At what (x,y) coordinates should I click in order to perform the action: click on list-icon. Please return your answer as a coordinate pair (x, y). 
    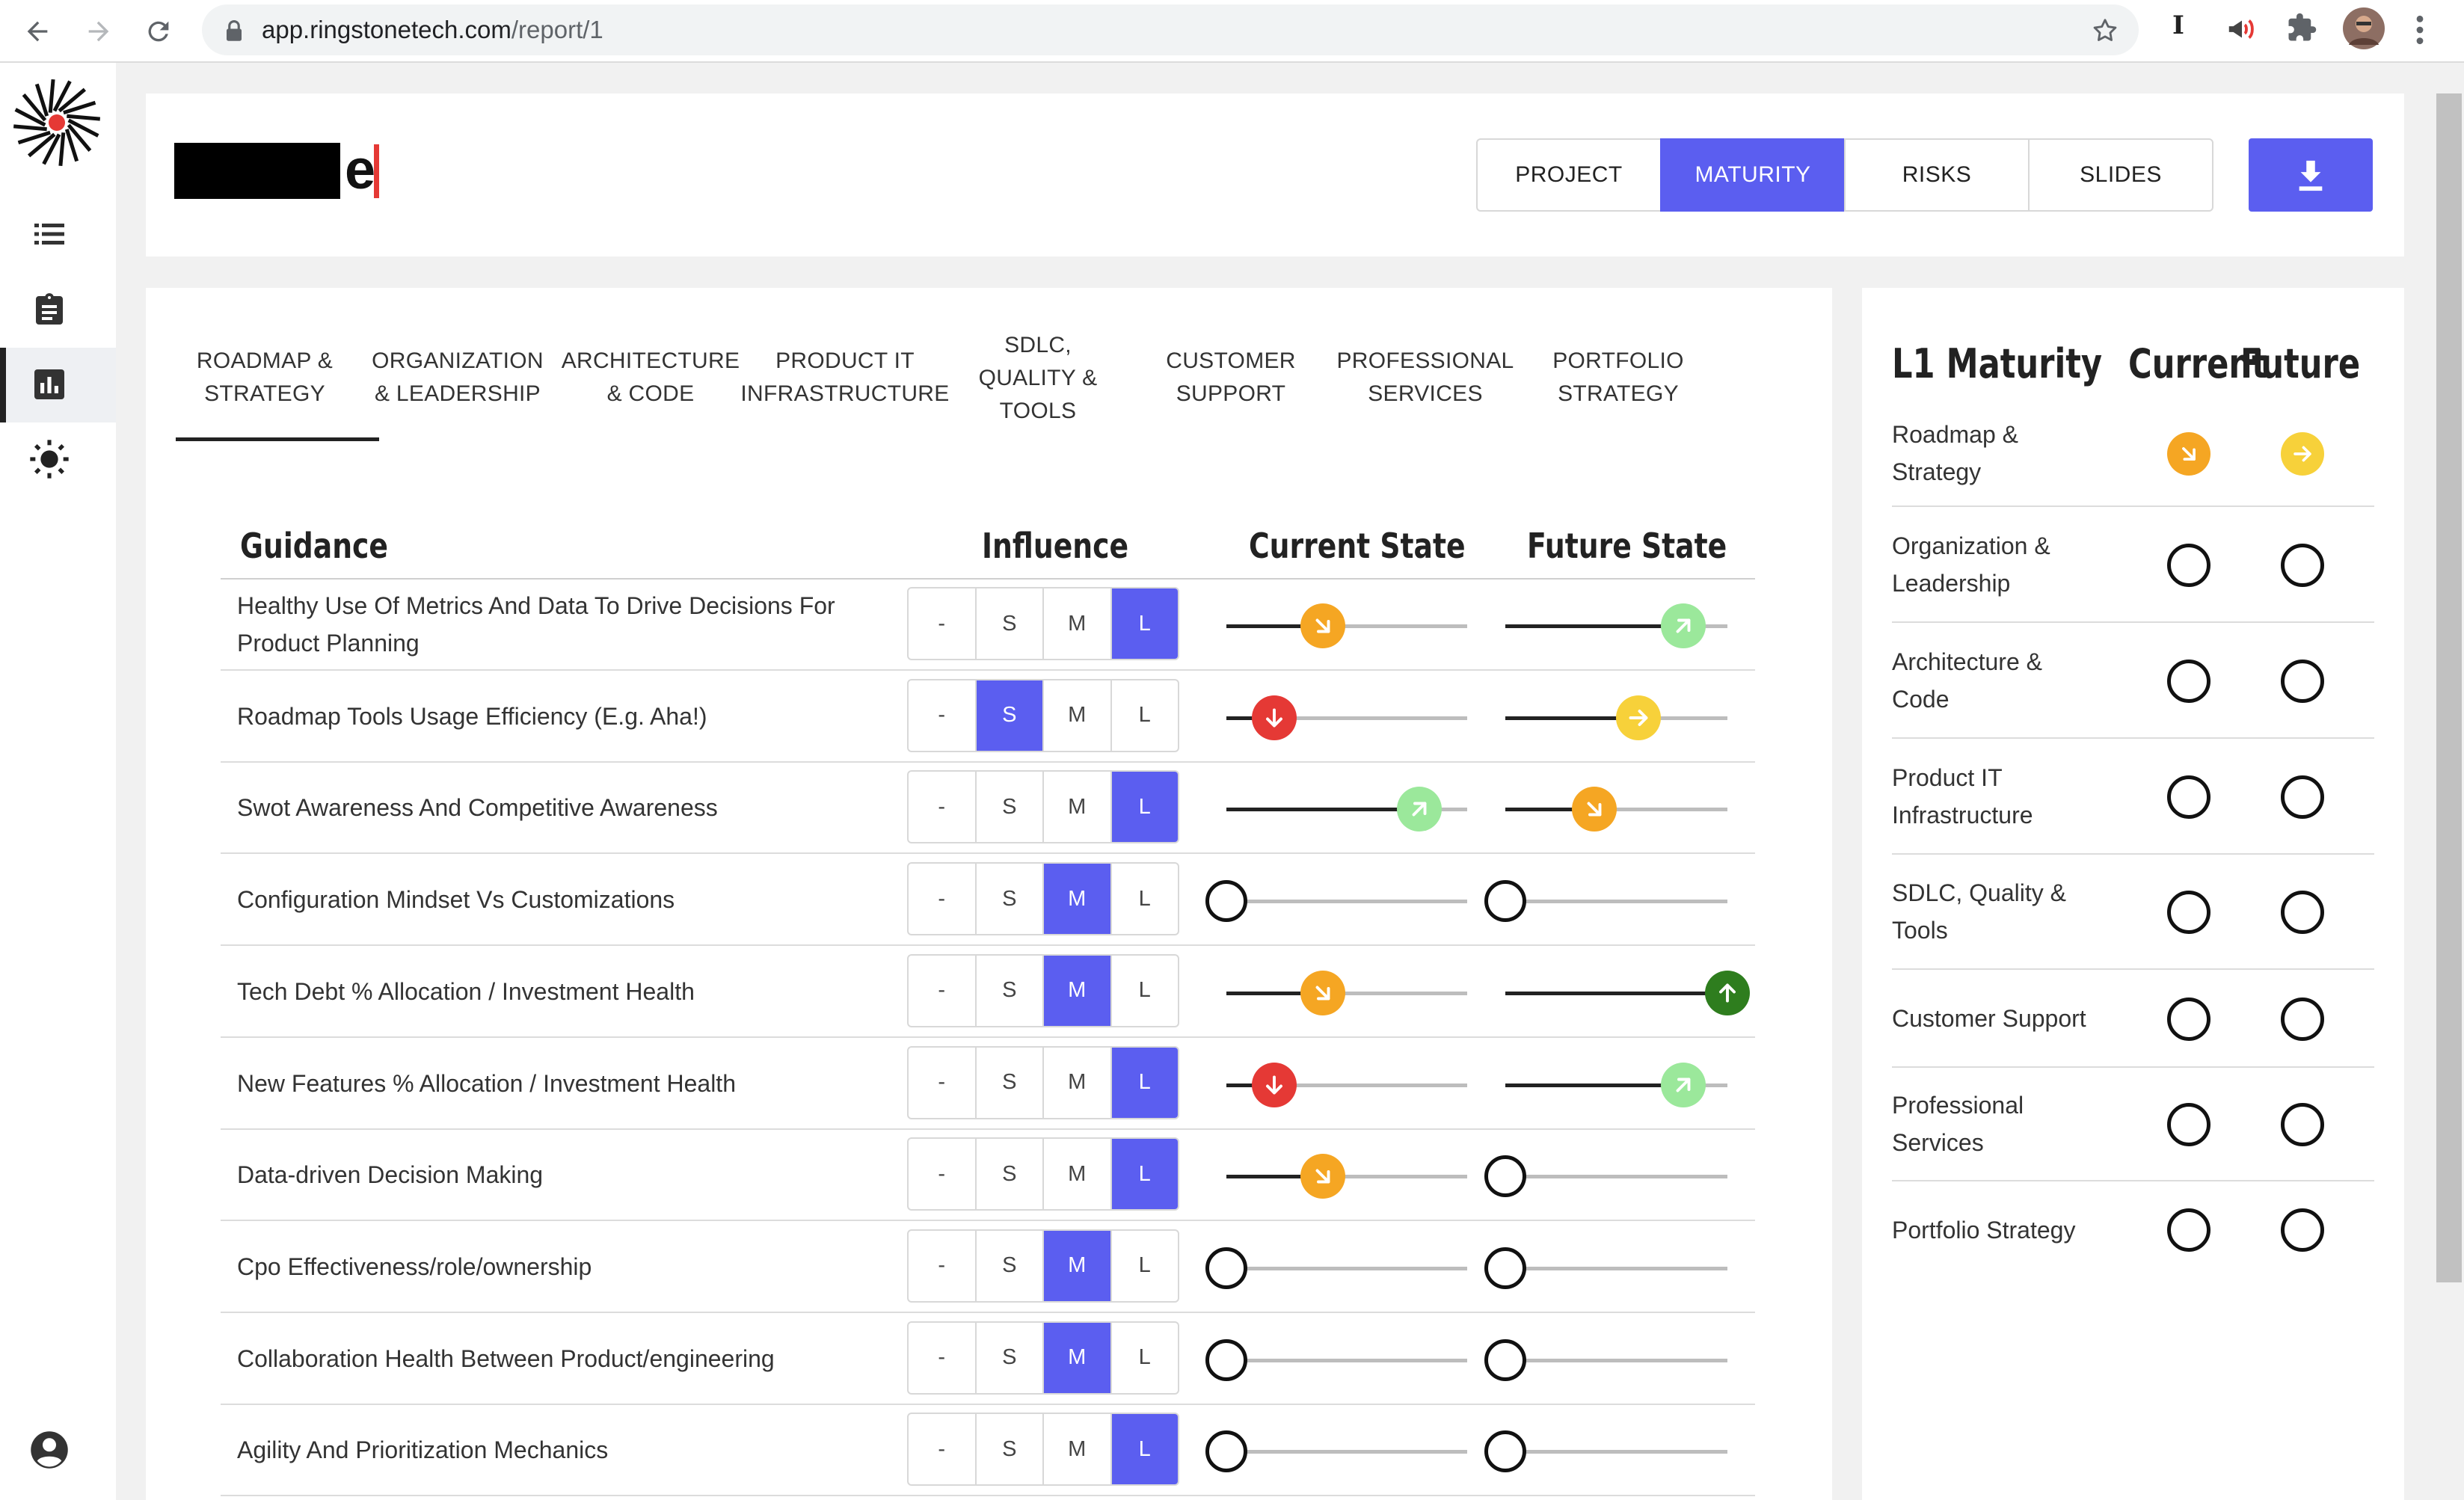
    Looking at the image, I should click on (49, 234).